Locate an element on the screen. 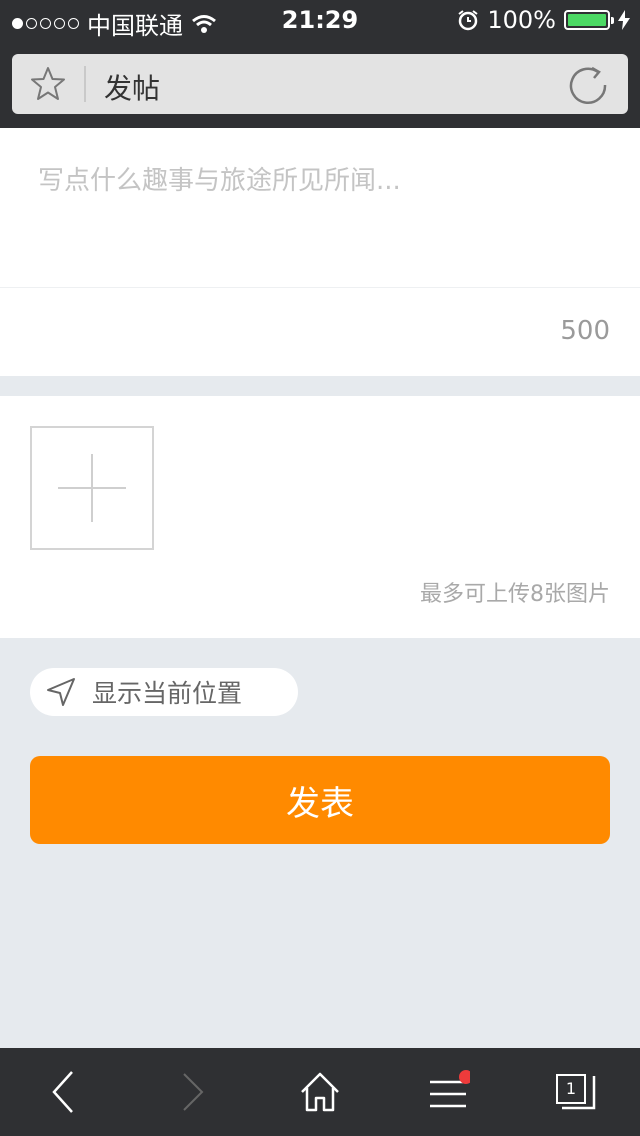 The width and height of the screenshot is (640, 1136). status-bar: 中国联通 21:29 100% is located at coordinates (320, 20).